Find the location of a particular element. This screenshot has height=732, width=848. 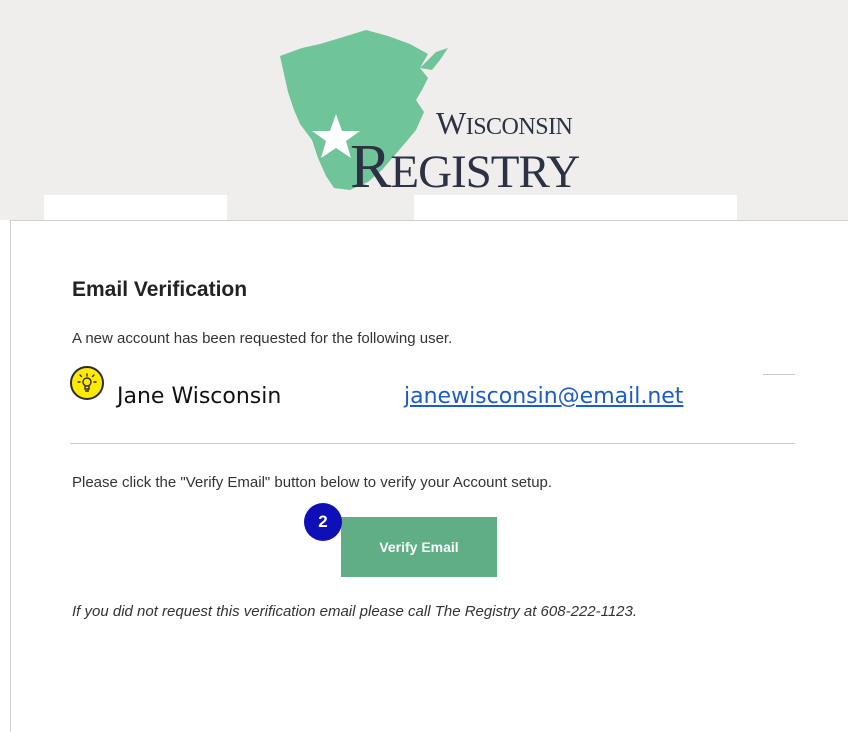

verify-email-button: Verify Email is located at coordinates (419, 547).